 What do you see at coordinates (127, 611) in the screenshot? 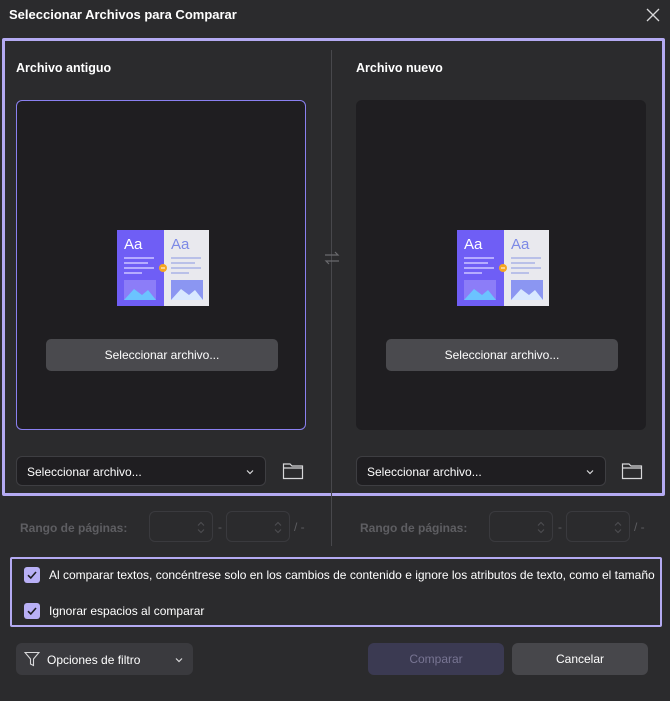
I see `ignore-spaces-label: Ignorar espacios al comparar` at bounding box center [127, 611].